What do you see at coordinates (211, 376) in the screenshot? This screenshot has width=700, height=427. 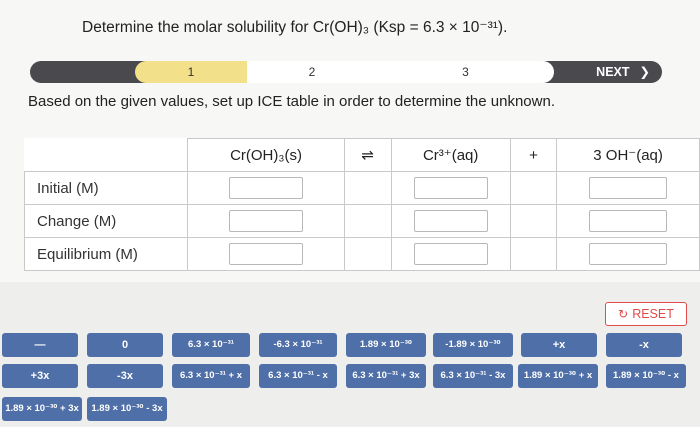 I see `tile-6-3e-31-plus-x: 6.3 × 10⁻³¹ + x` at bounding box center [211, 376].